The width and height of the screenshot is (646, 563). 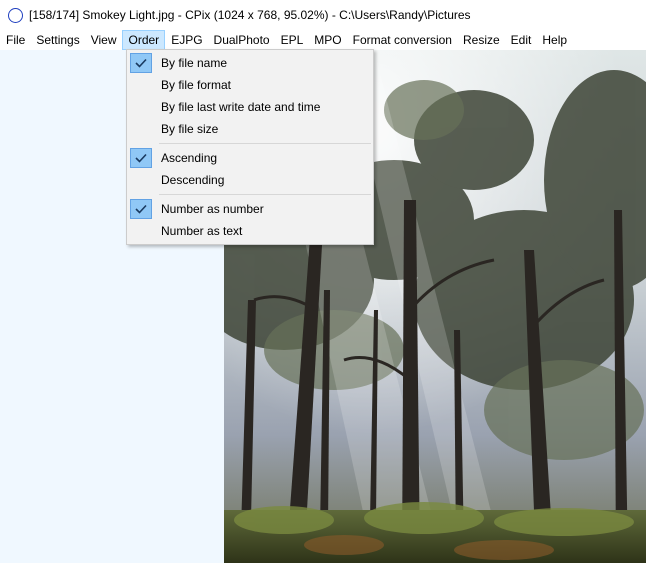 I want to click on menu-resize: Resize, so click(x=481, y=40).